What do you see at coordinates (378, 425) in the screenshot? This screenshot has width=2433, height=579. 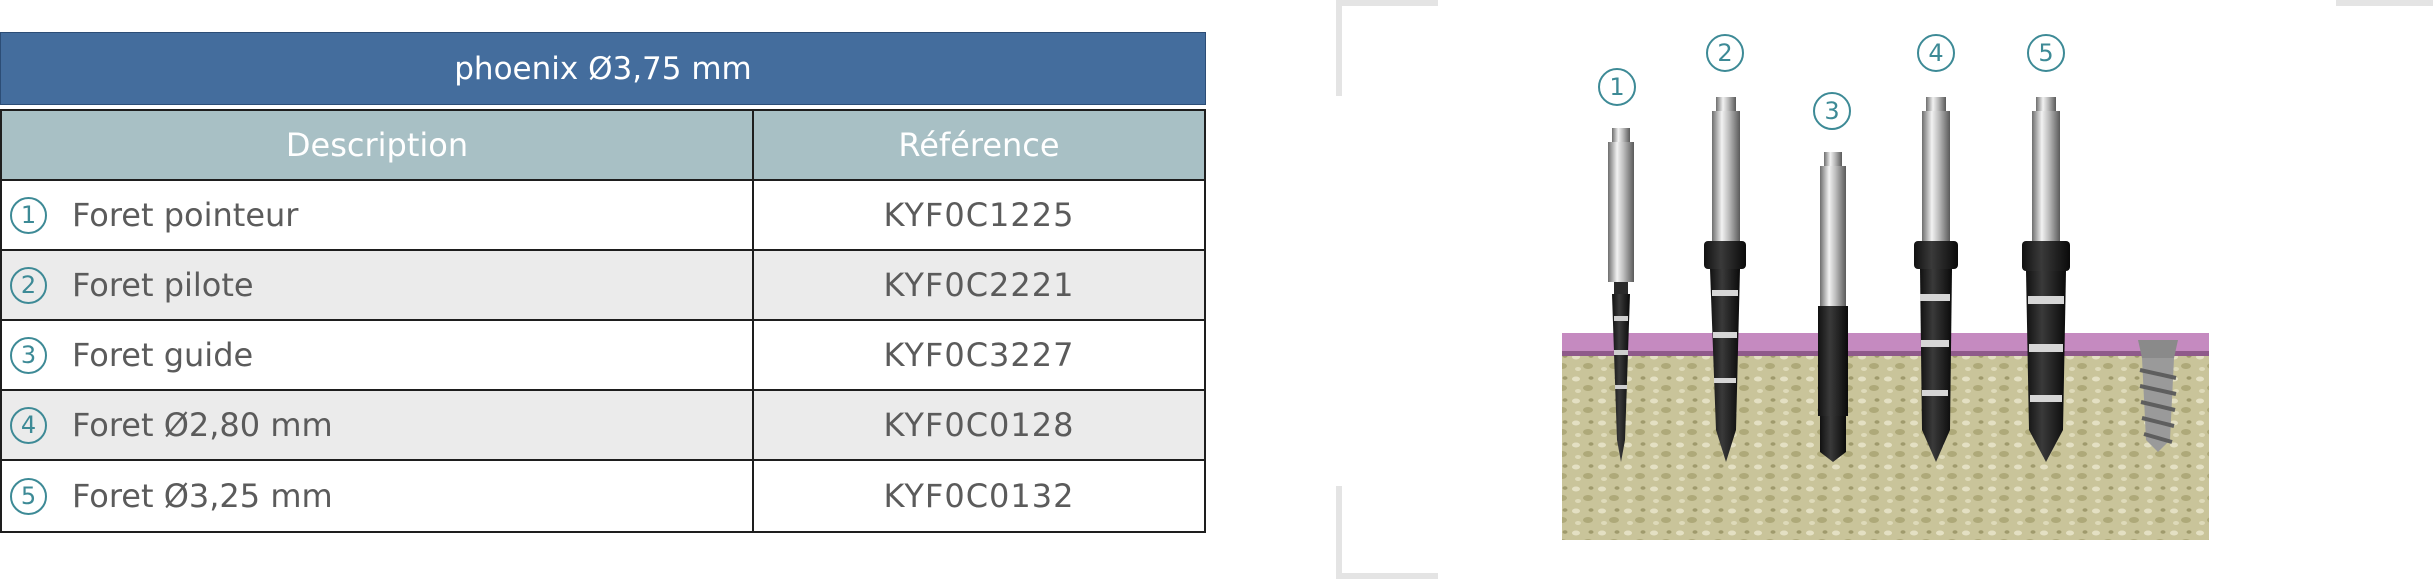 I see `row-description-cell: 4 Foret Ø2,80 mm` at bounding box center [378, 425].